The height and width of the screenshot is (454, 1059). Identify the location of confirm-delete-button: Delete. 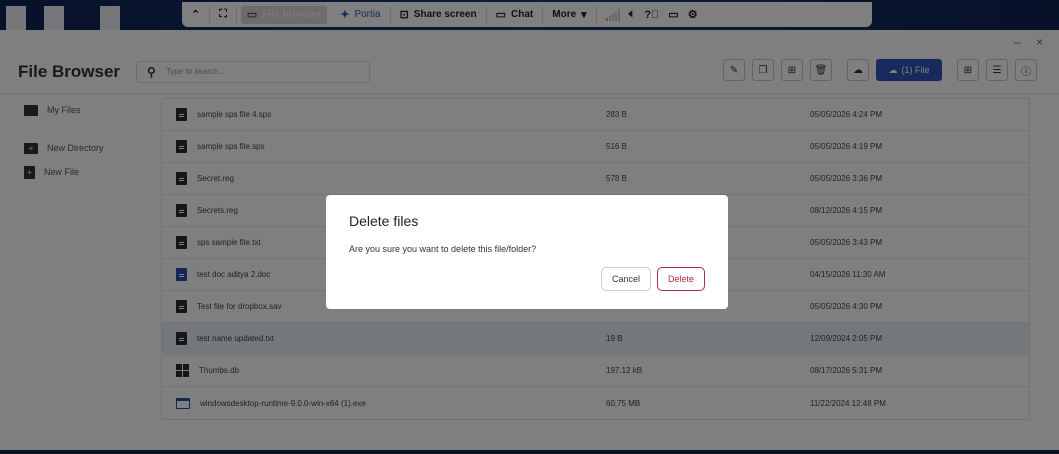
(681, 279).